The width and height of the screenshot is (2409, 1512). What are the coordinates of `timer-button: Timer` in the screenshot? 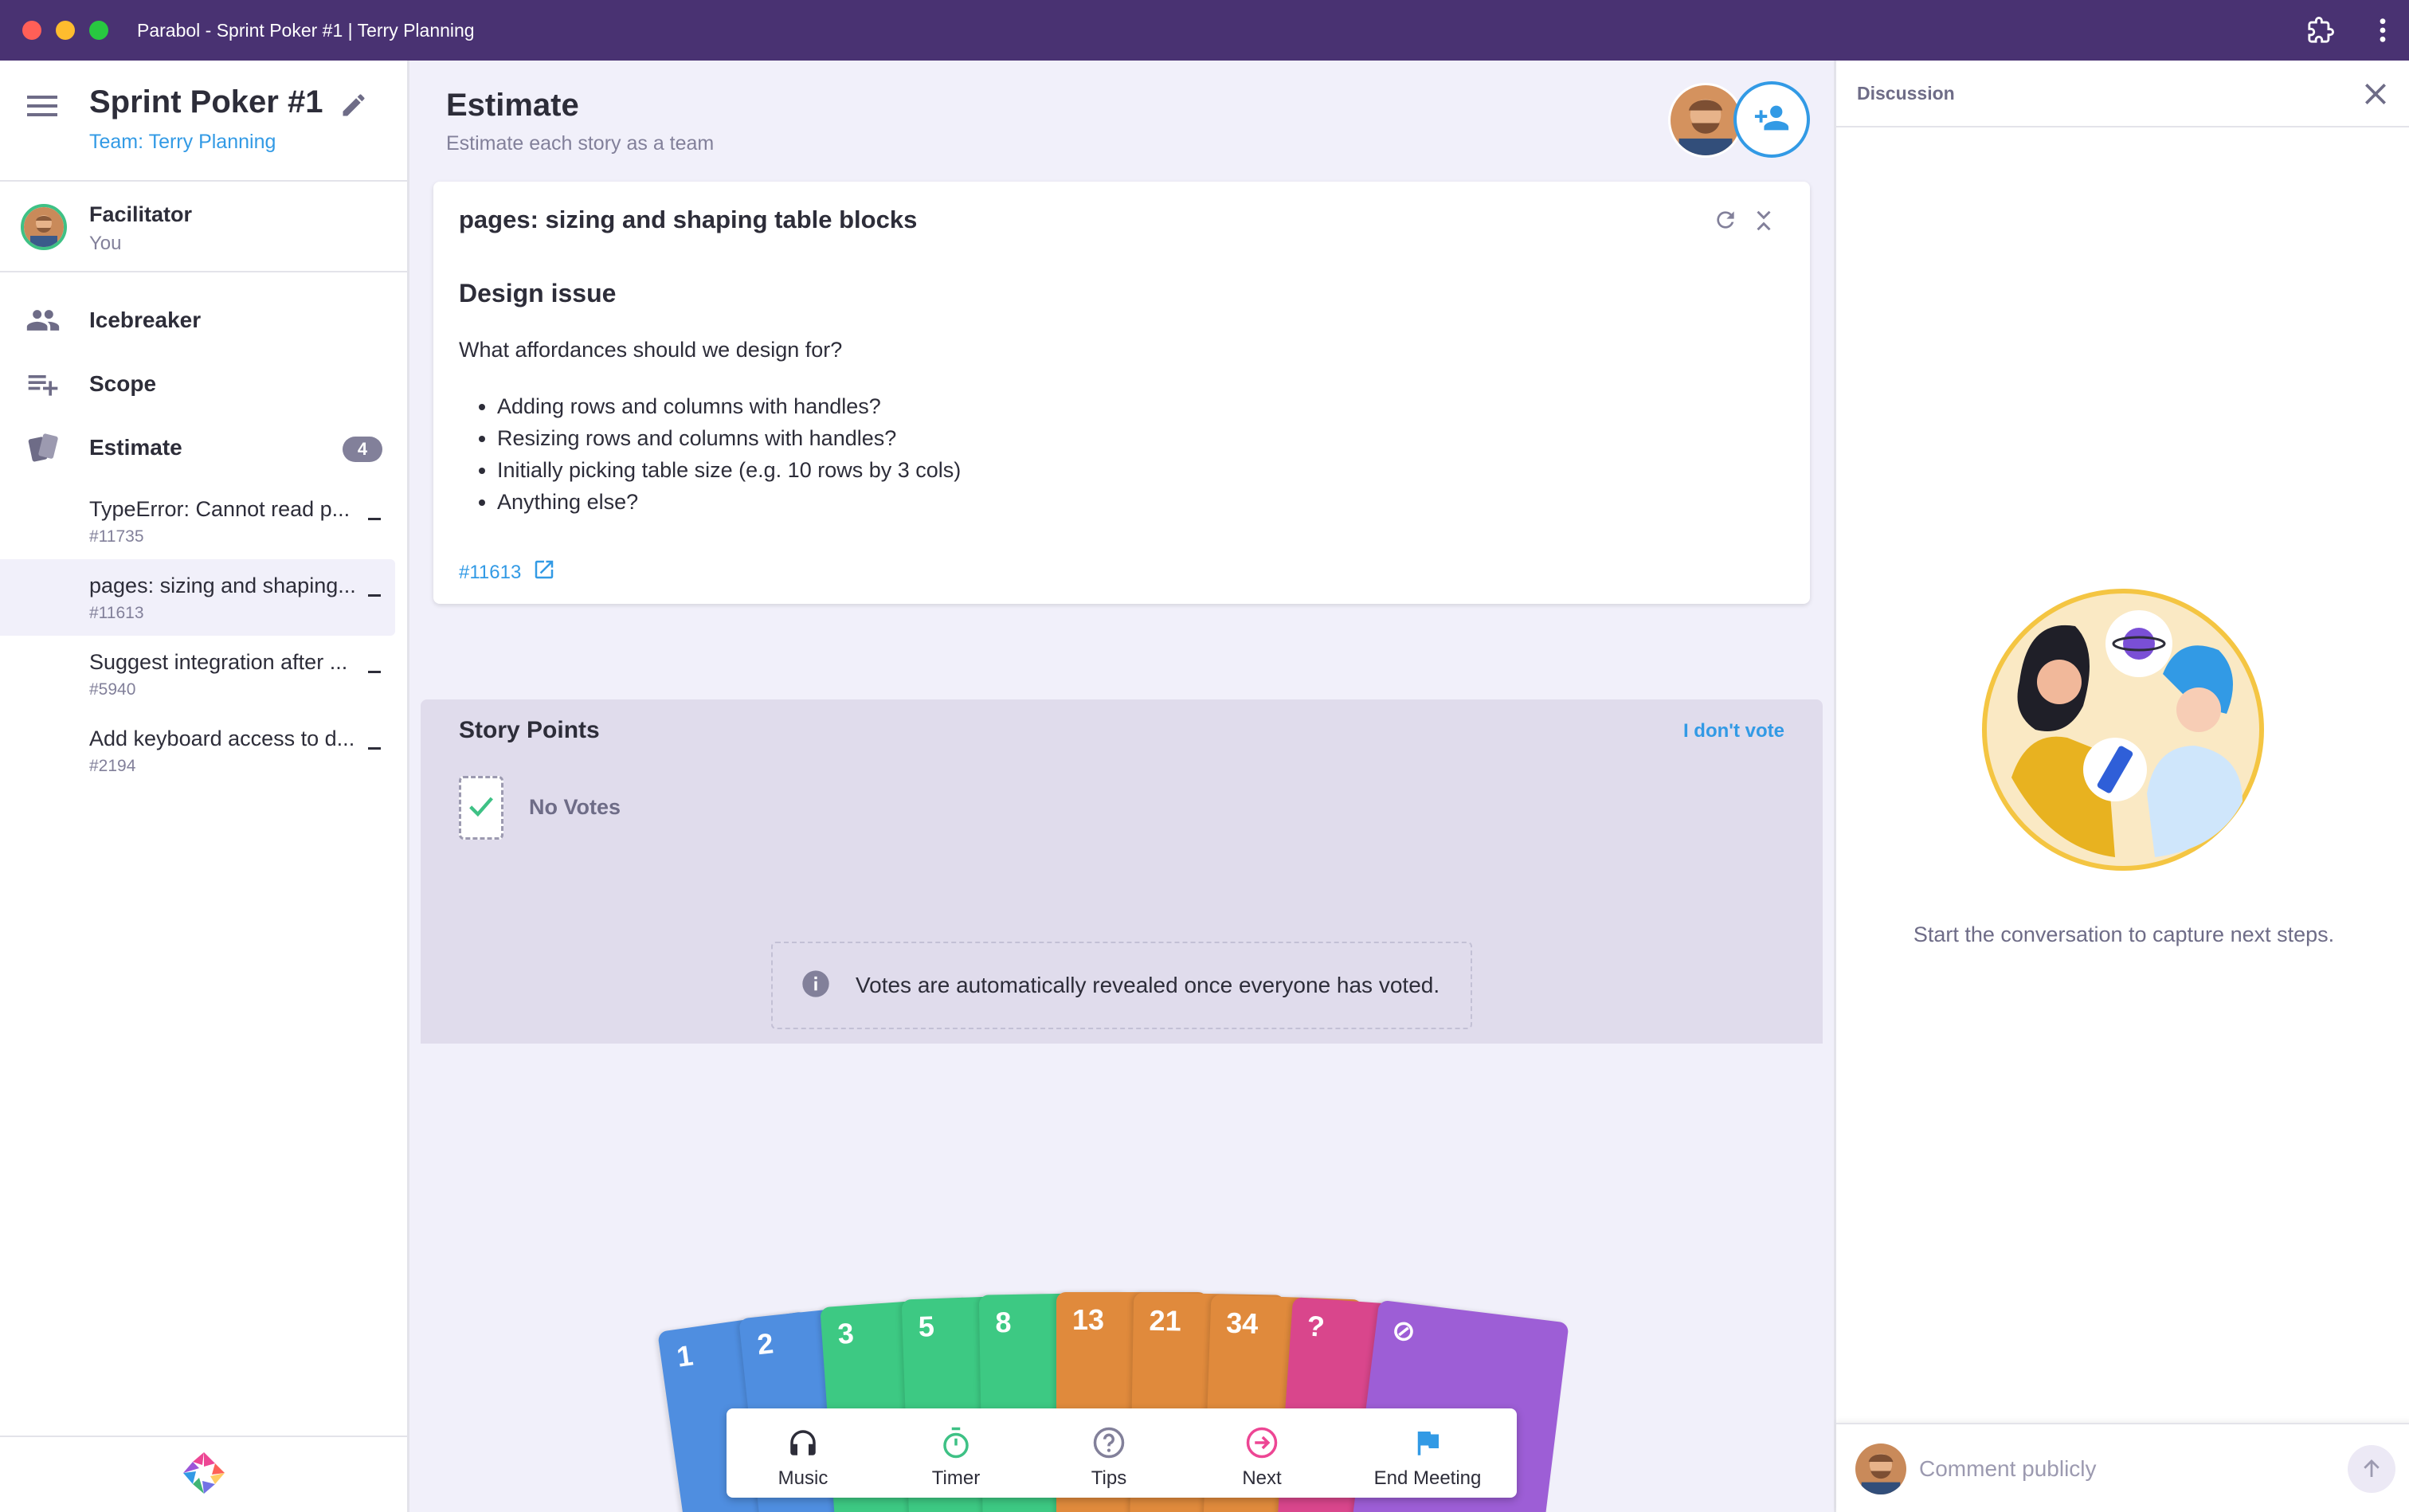 It's located at (955, 1453).